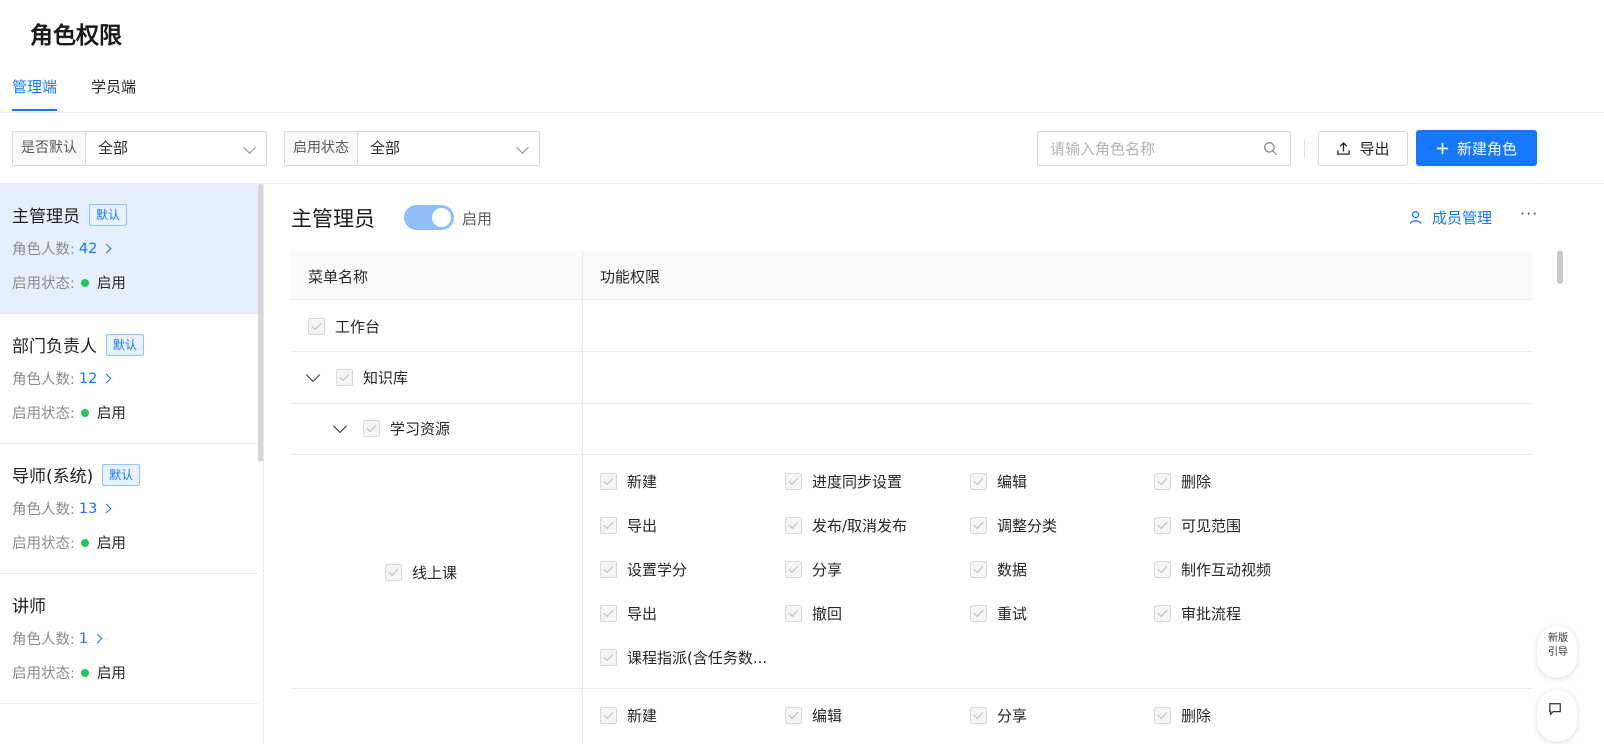 Image resolution: width=1604 pixels, height=744 pixels. Describe the element at coordinates (113, 93) in the screenshot. I see `tab-learner: 学员端` at that location.